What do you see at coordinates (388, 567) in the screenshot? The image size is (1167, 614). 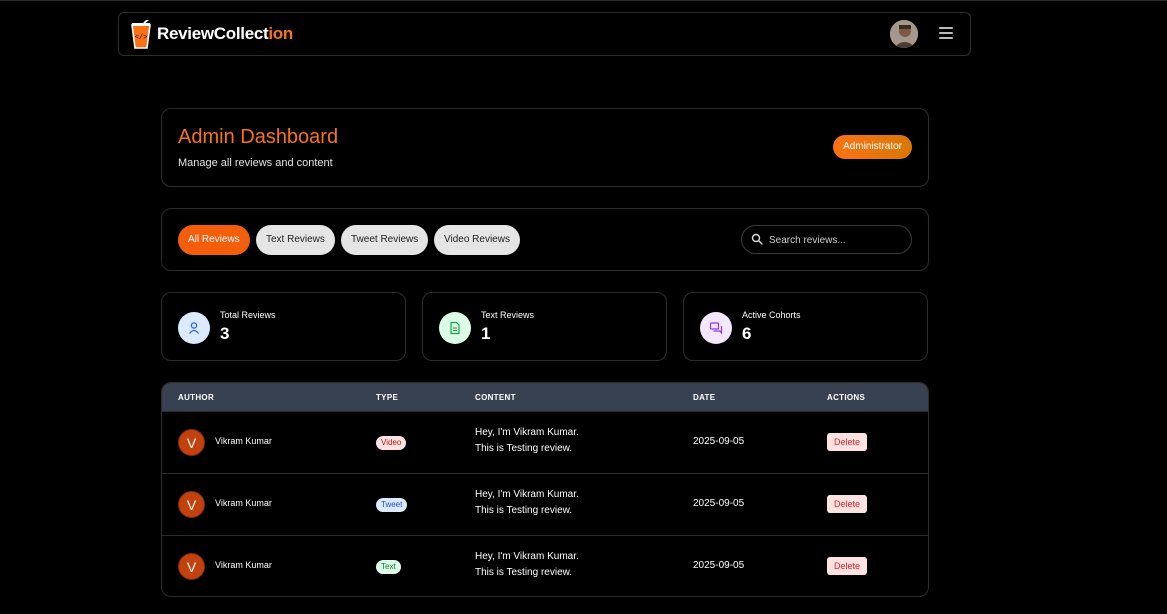 I see `type-badge: Text` at bounding box center [388, 567].